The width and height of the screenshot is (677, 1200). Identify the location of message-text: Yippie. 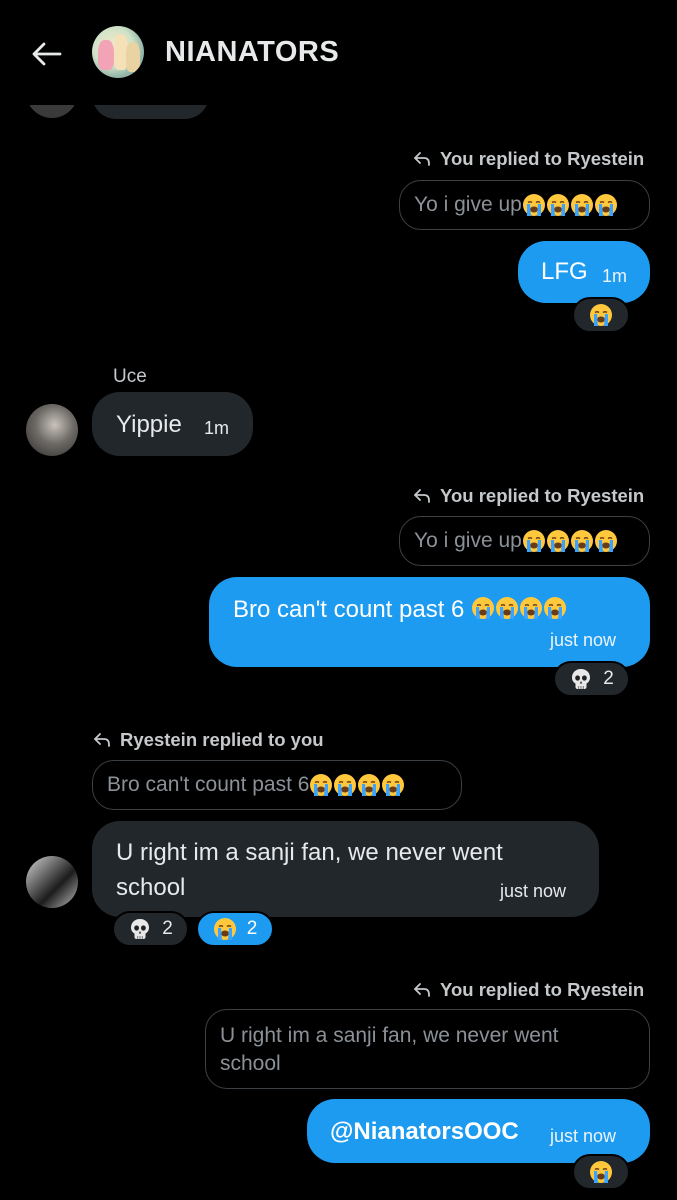
(149, 424).